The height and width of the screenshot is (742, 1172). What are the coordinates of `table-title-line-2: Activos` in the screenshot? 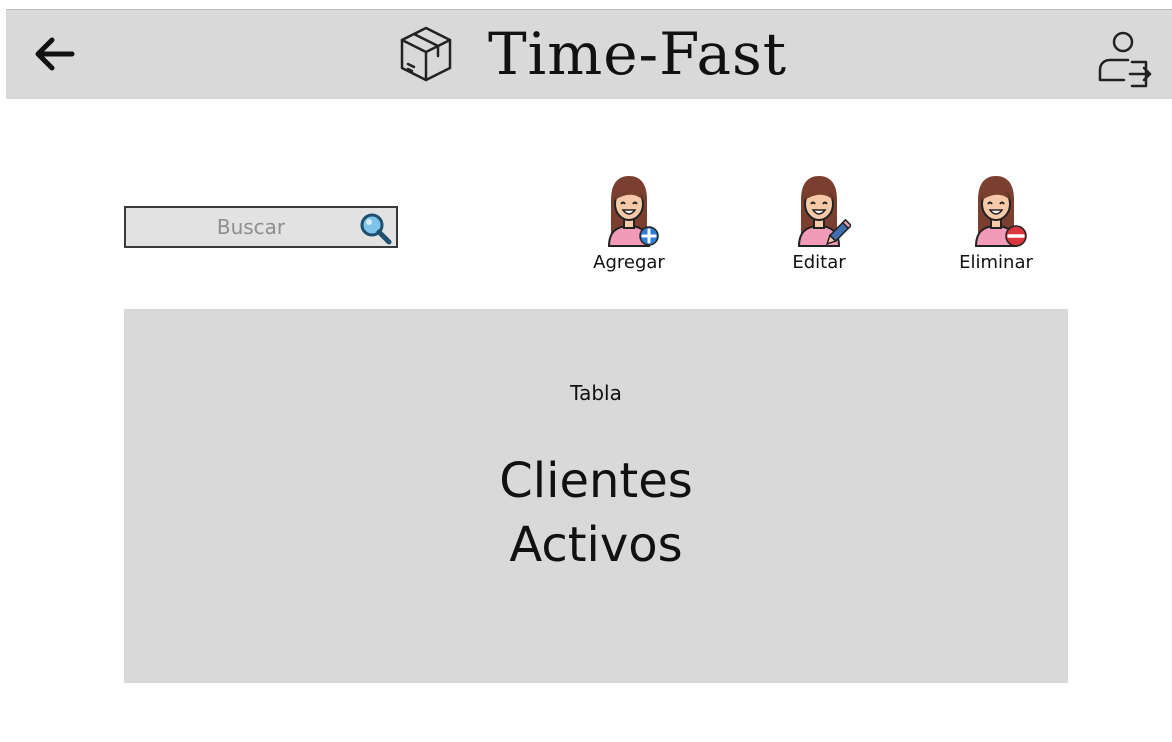 It's located at (596, 545).